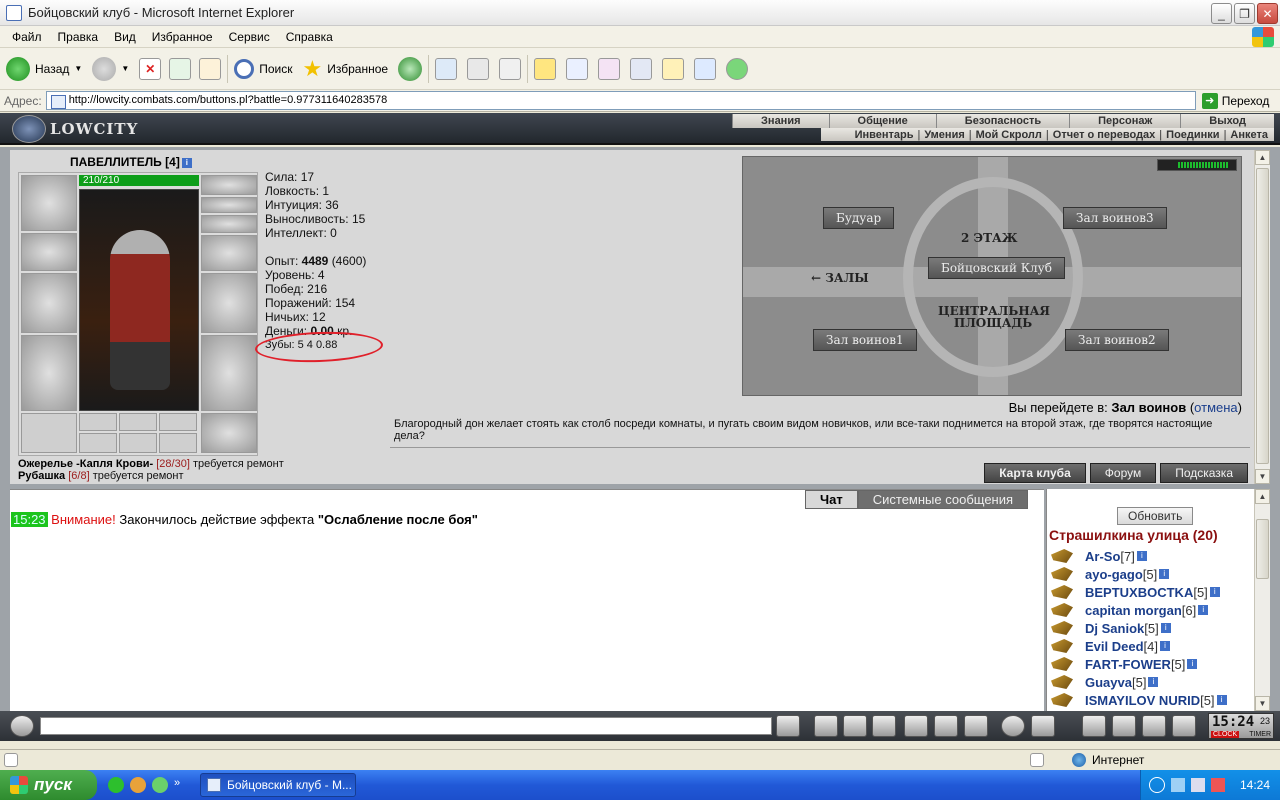 Image resolution: width=1280 pixels, height=800 pixels. Describe the element at coordinates (989, 238) in the screenshot. I see `map-floor-2: 2 ЭТАЖ` at that location.